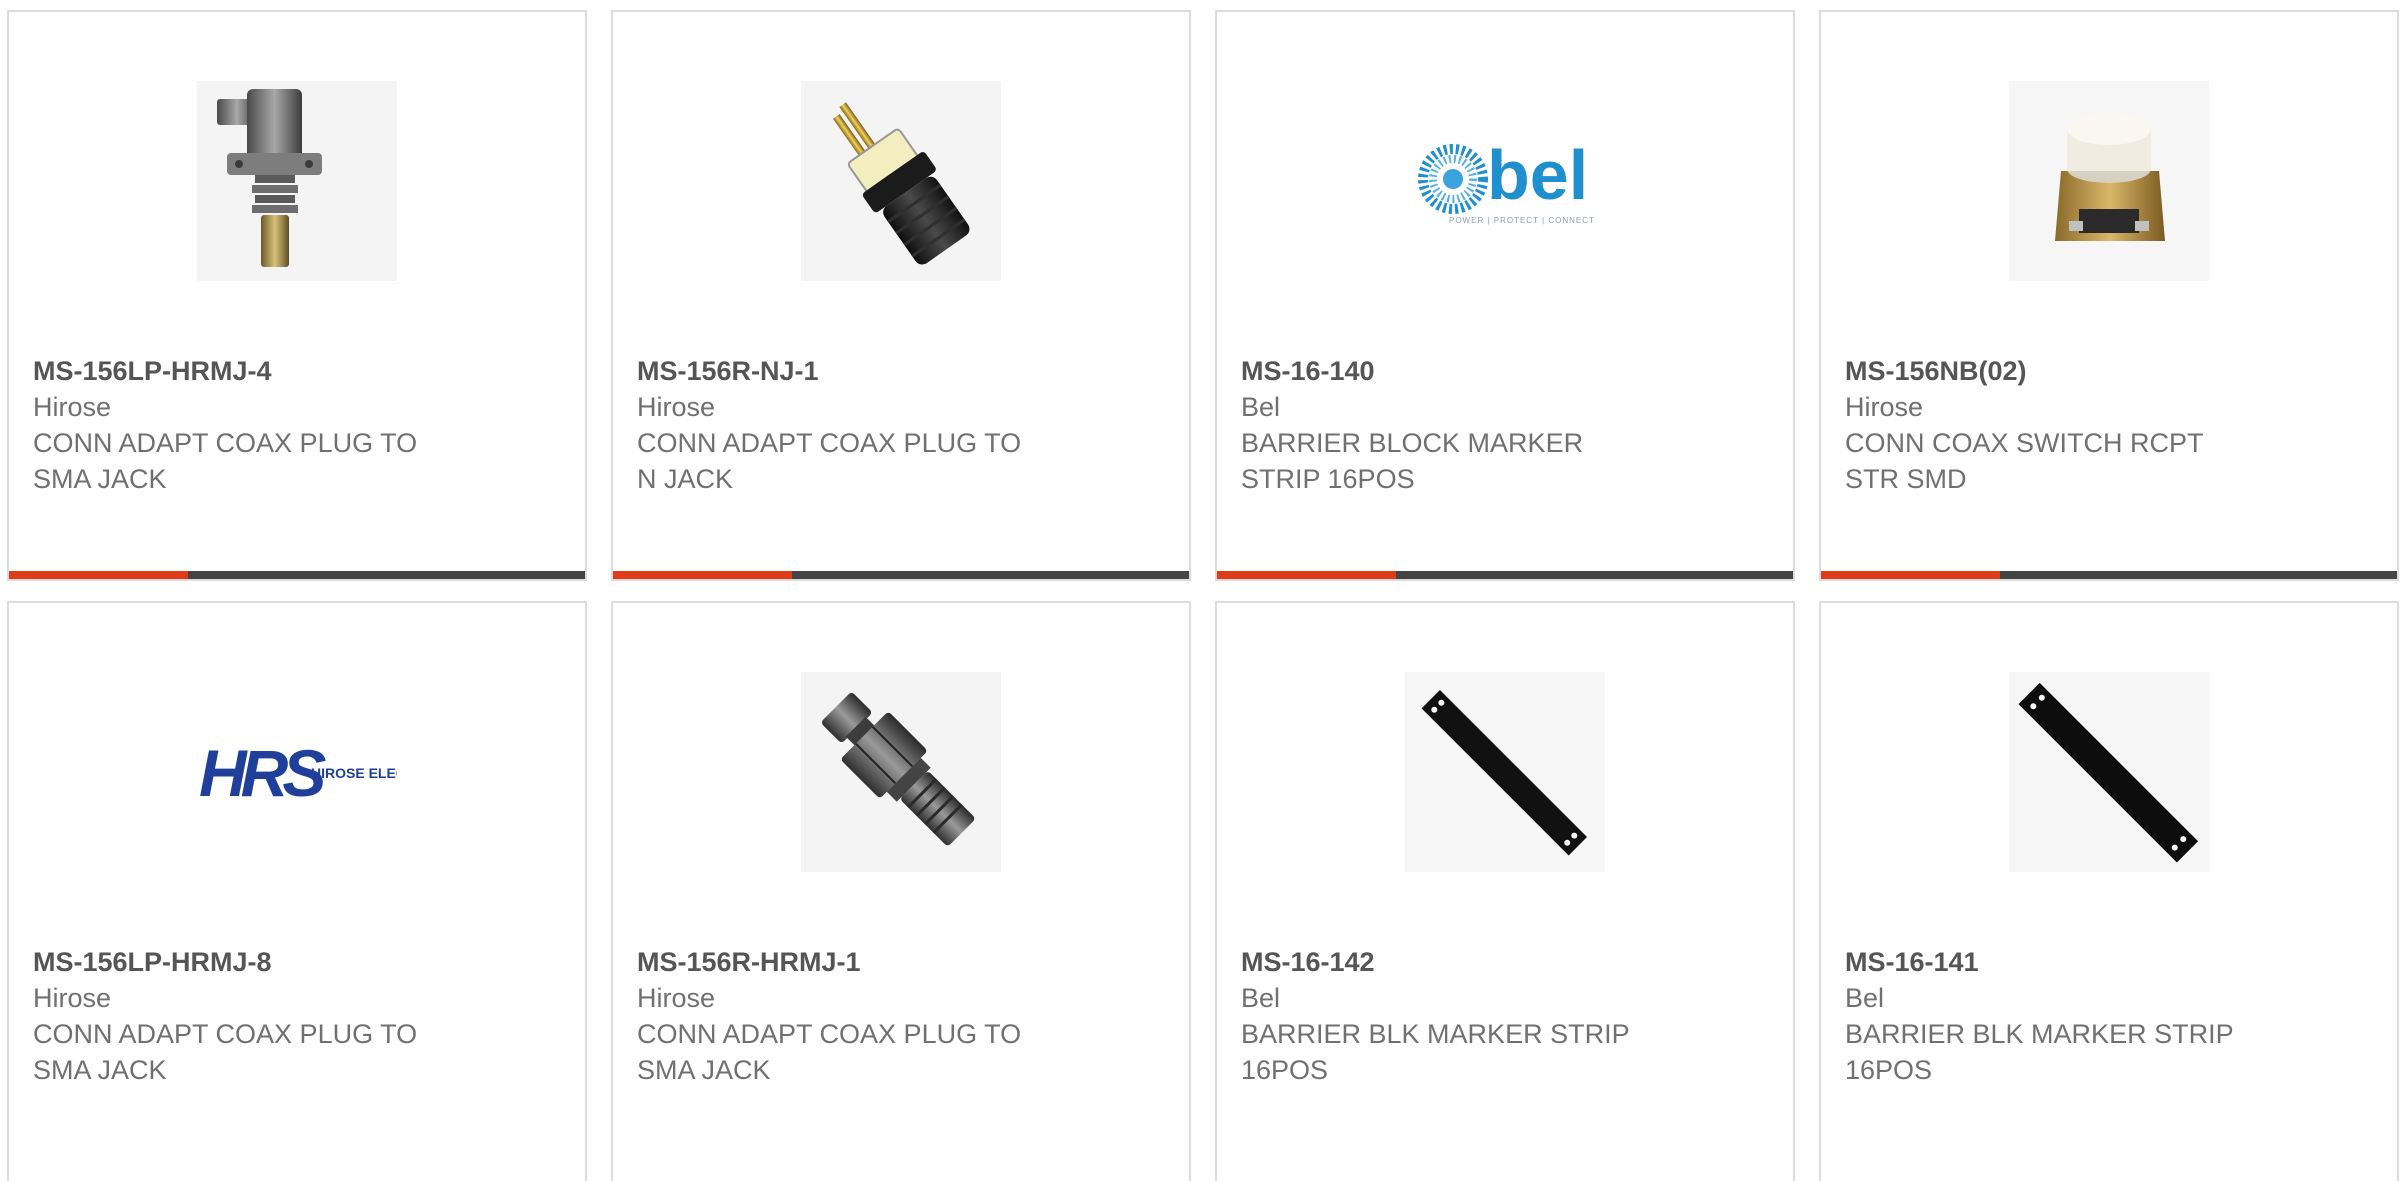  Describe the element at coordinates (1471, 962) in the screenshot. I see `part-number: MS-16-142` at that location.